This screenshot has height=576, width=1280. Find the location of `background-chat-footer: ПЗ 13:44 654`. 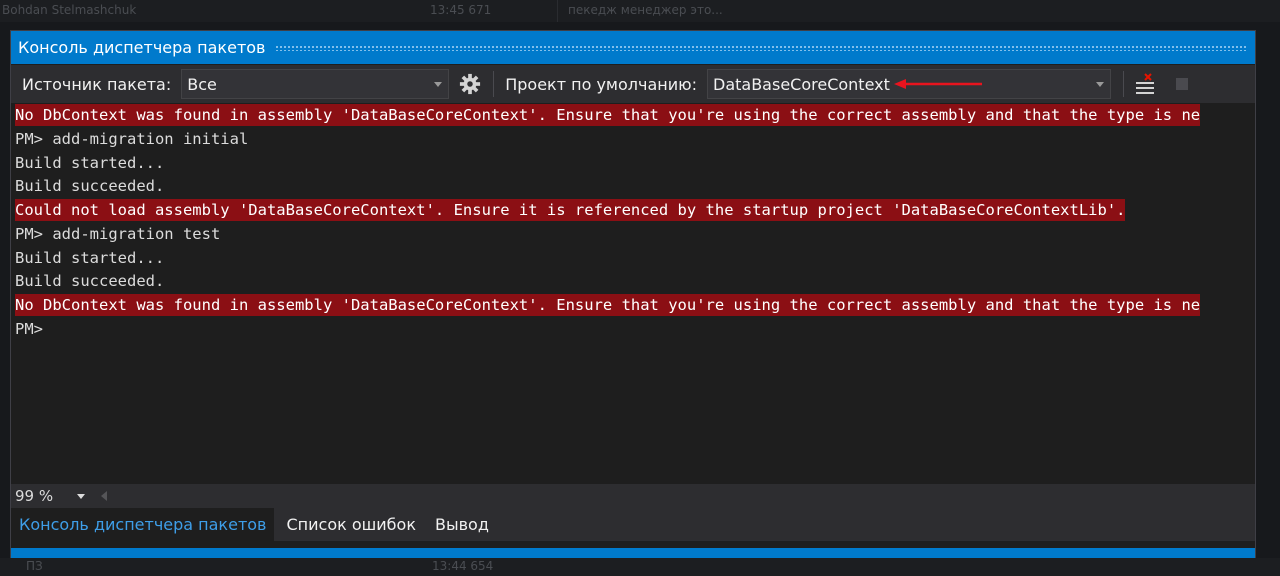

background-chat-footer: ПЗ 13:44 654 is located at coordinates (640, 567).